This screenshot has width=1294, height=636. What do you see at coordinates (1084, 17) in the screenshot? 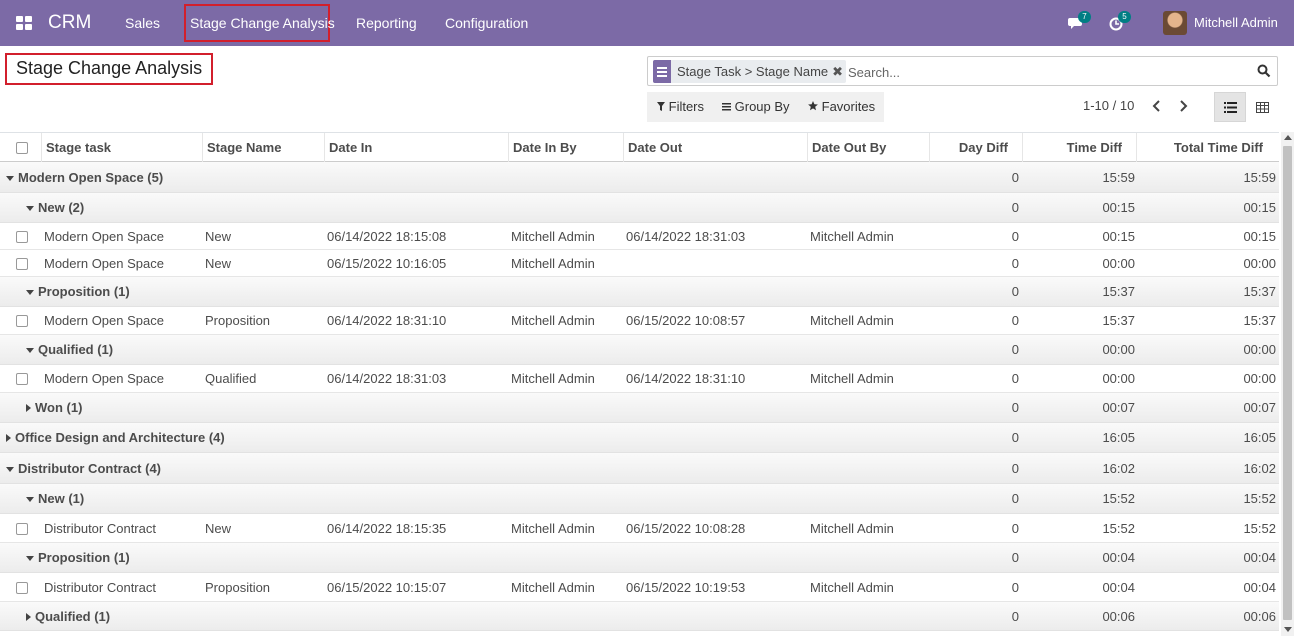
I see `messages-badge: 7` at bounding box center [1084, 17].